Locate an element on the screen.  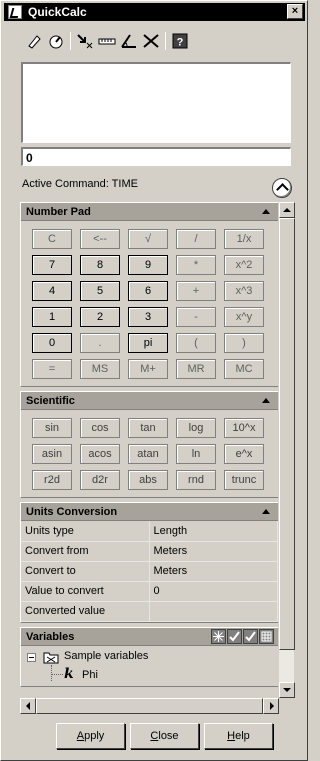
scroll-right-arrow-icon is located at coordinates (272, 706).